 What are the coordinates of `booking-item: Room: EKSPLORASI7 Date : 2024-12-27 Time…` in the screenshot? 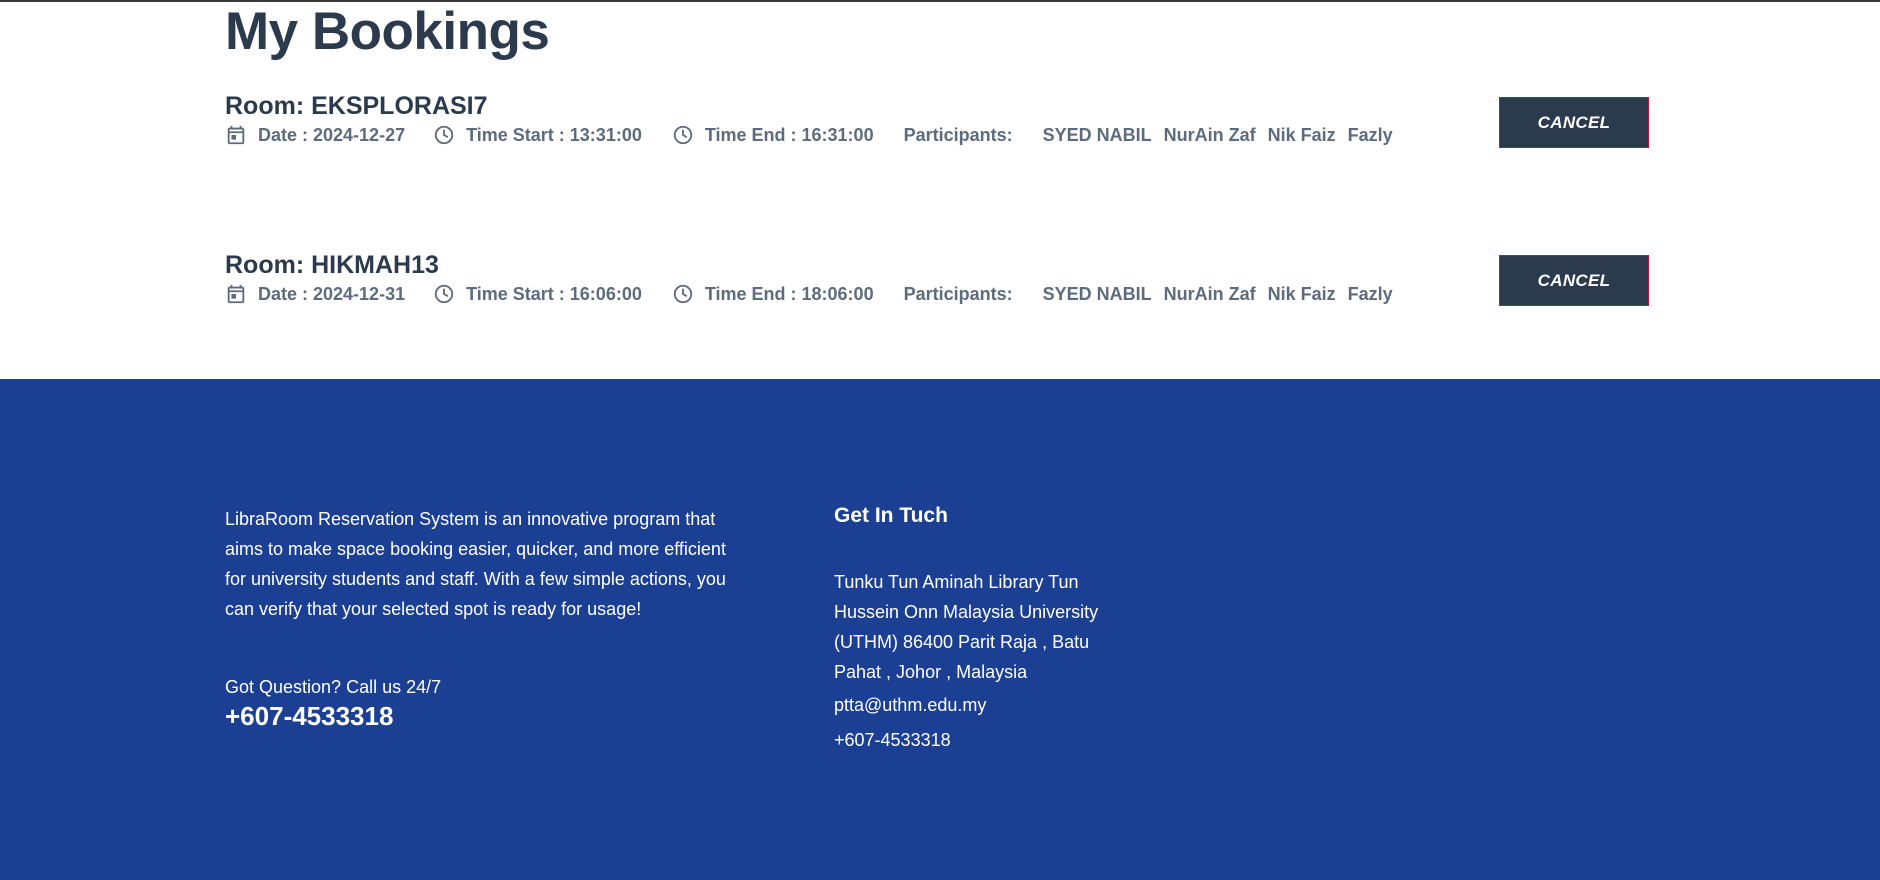 It's located at (937, 126).